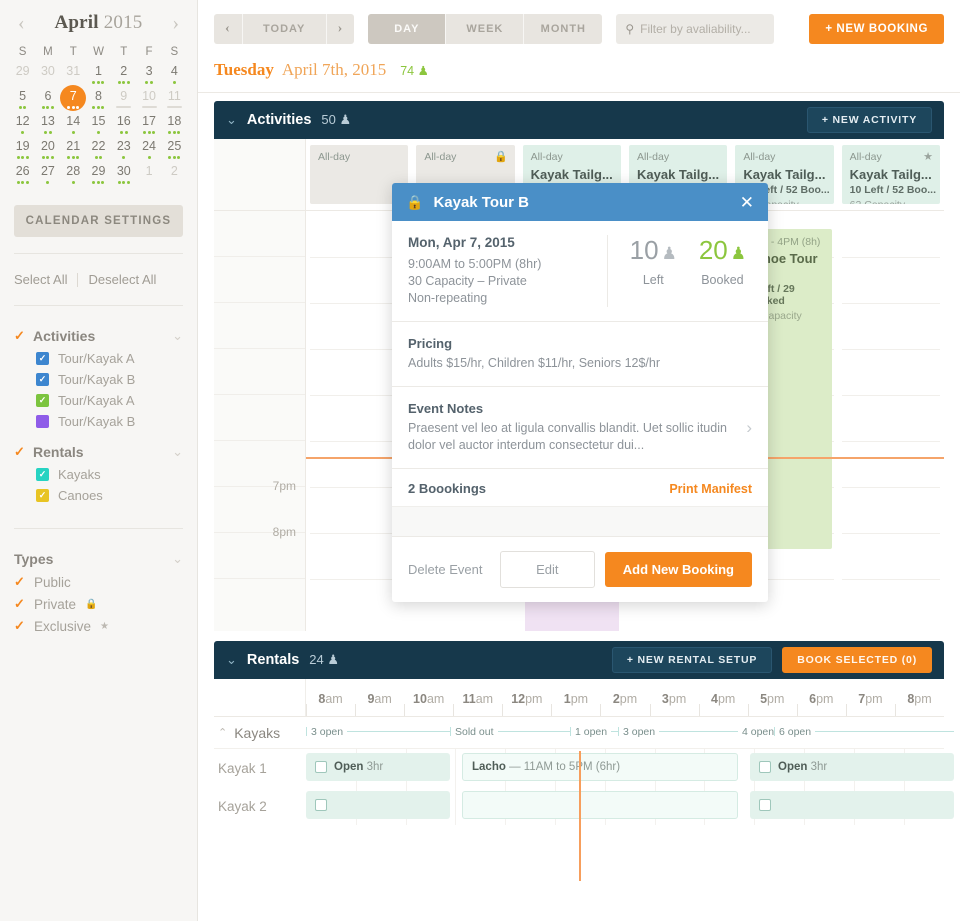  What do you see at coordinates (876, 29) in the screenshot?
I see `new-booking-button: + NEW BOOKING` at bounding box center [876, 29].